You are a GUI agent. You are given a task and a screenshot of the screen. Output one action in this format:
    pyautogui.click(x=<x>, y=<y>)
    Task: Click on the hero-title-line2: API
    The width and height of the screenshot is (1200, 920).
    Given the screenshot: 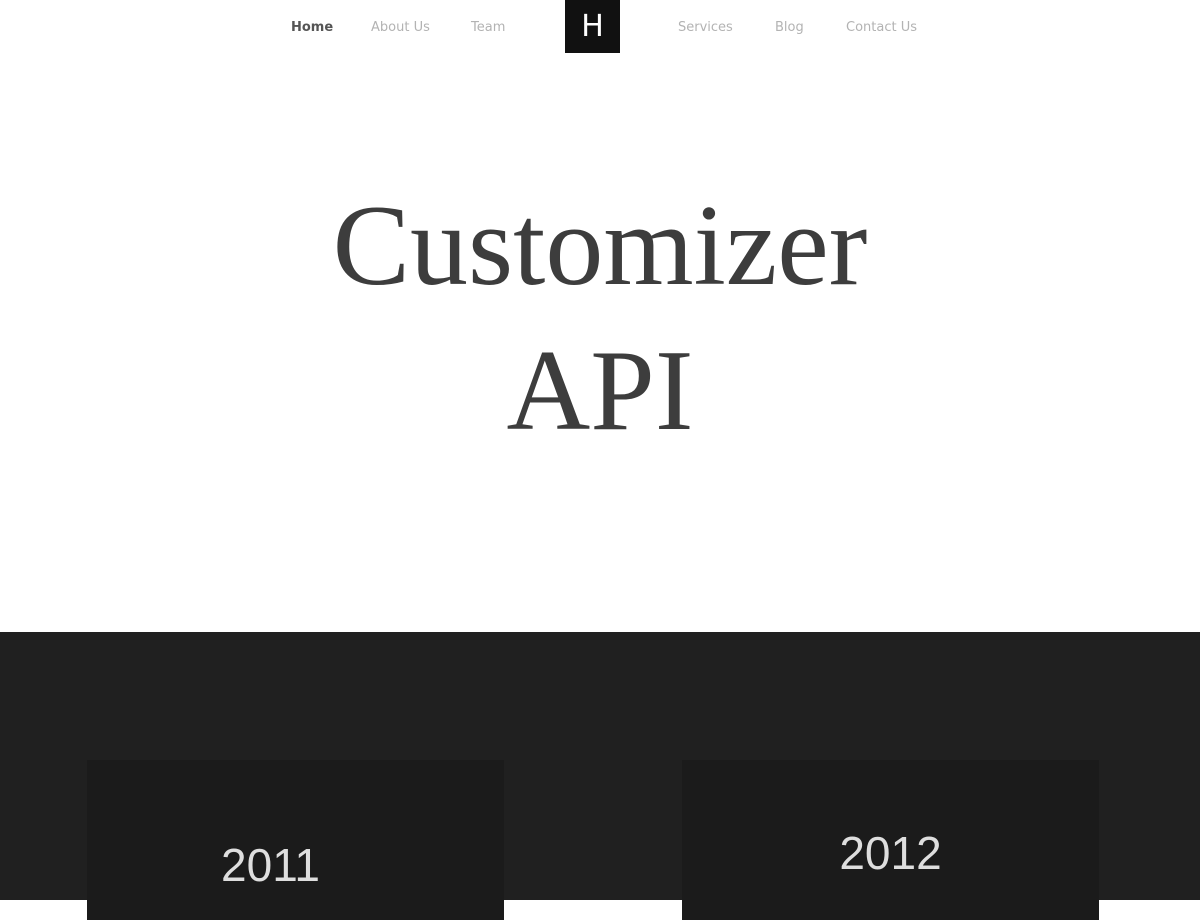 What is the action you would take?
    pyautogui.click(x=600, y=391)
    